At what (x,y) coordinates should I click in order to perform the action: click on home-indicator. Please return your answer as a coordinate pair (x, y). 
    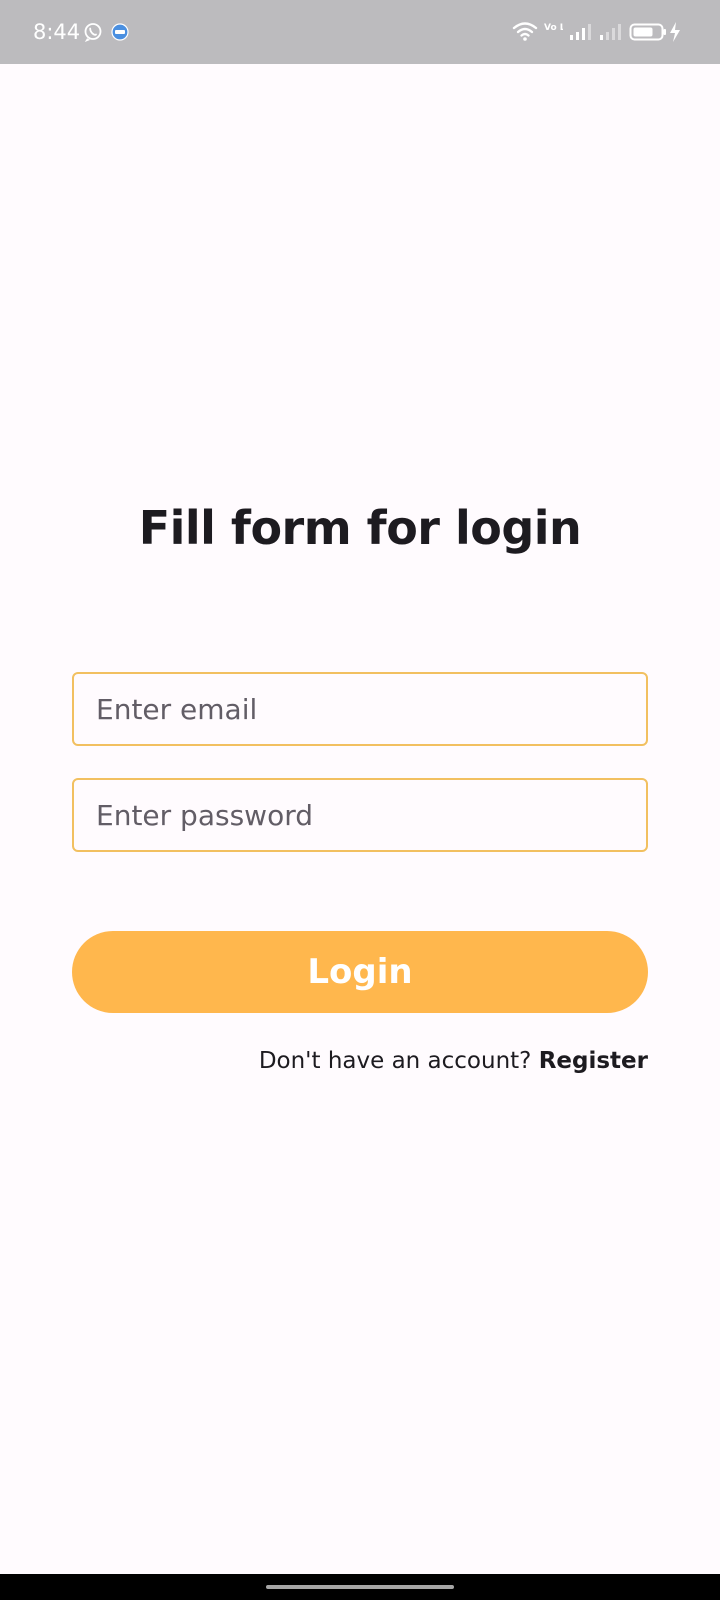
    Looking at the image, I should click on (360, 1587).